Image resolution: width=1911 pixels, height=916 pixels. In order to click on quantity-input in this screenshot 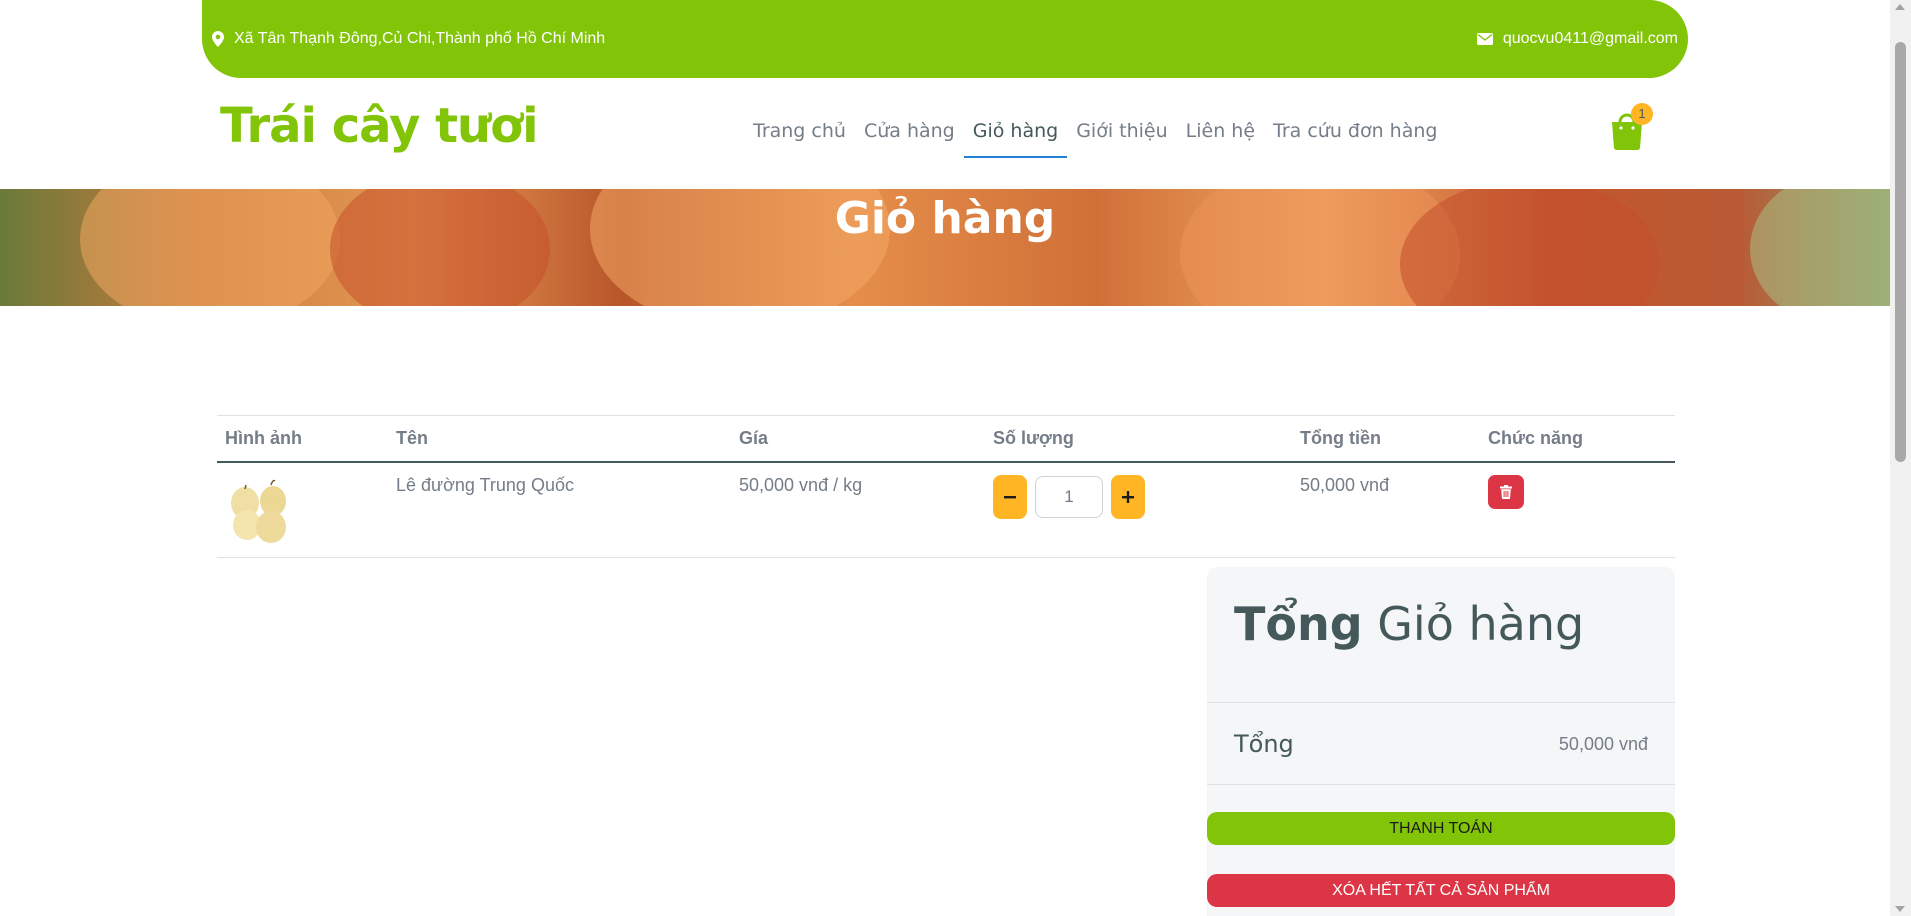, I will do `click(1069, 497)`.